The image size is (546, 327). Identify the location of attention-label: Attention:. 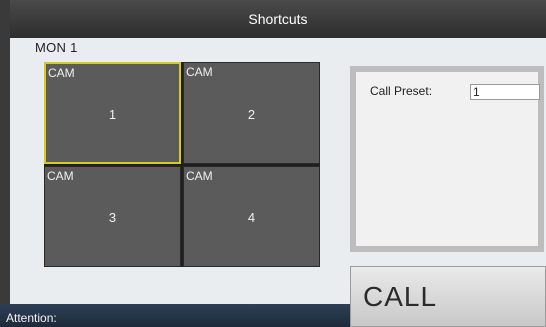
(31, 318).